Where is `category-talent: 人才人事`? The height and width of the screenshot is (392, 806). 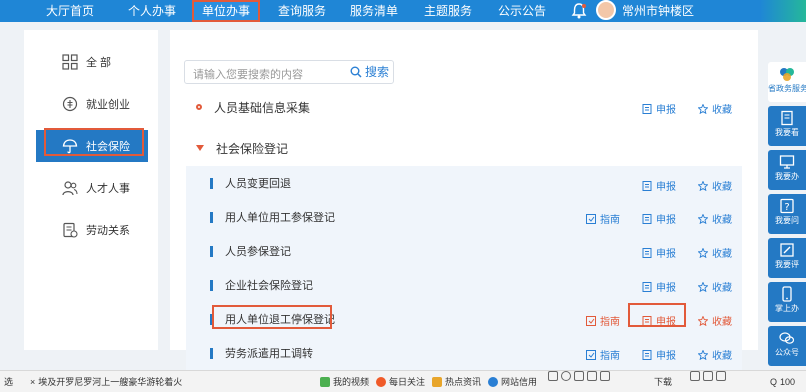 category-talent: 人才人事 is located at coordinates (92, 188).